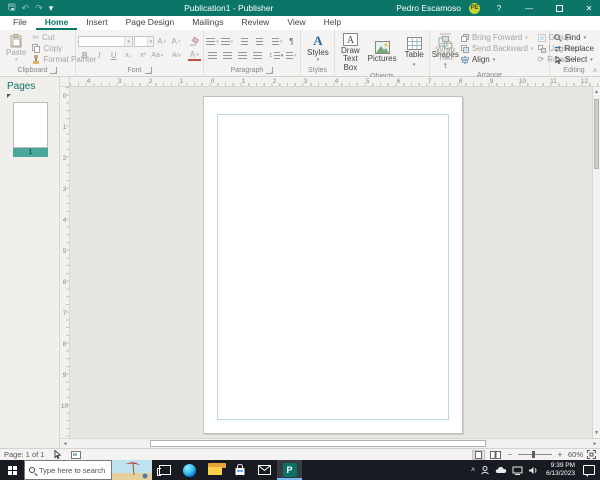  What do you see at coordinates (243, 56) in the screenshot?
I see `align-right-button` at bounding box center [243, 56].